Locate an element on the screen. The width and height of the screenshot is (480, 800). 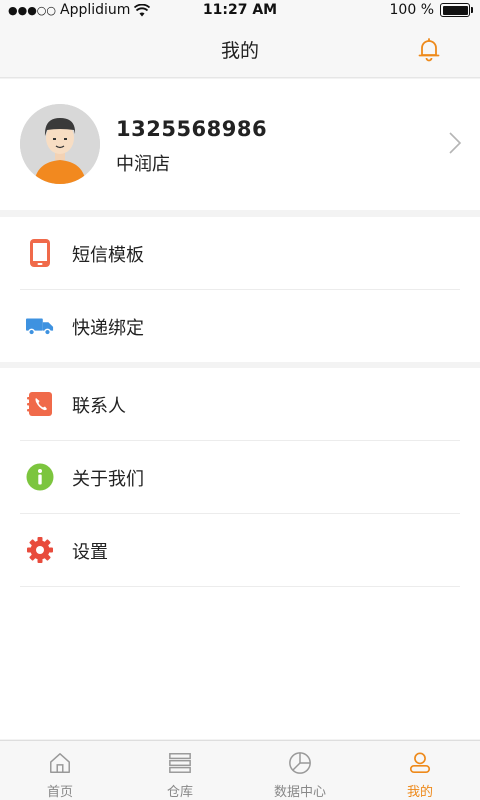
truck-icon is located at coordinates (40, 326).